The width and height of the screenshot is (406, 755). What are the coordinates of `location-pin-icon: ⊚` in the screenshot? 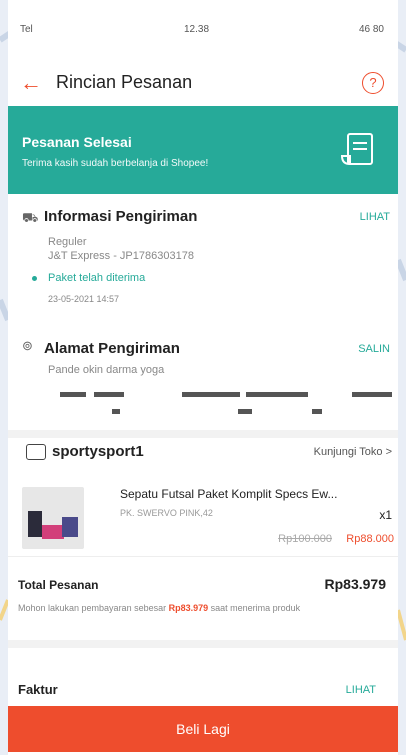 It's located at (27, 345).